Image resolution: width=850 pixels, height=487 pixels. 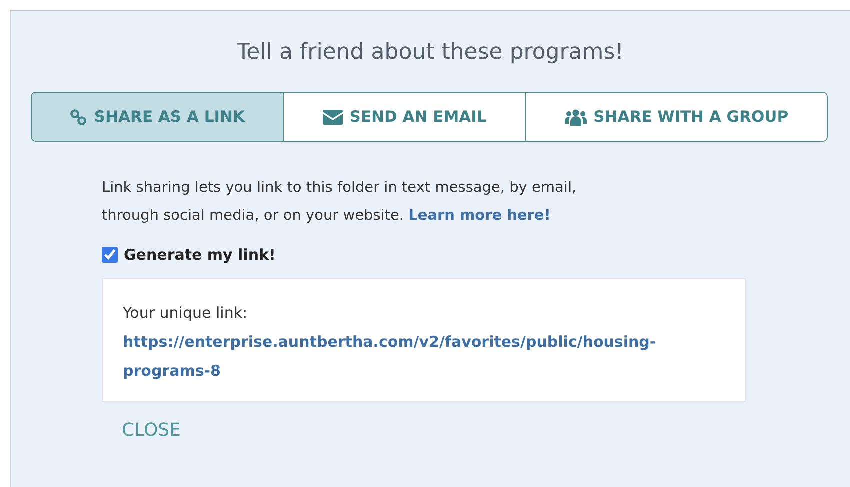 I want to click on link-icon, so click(x=79, y=117).